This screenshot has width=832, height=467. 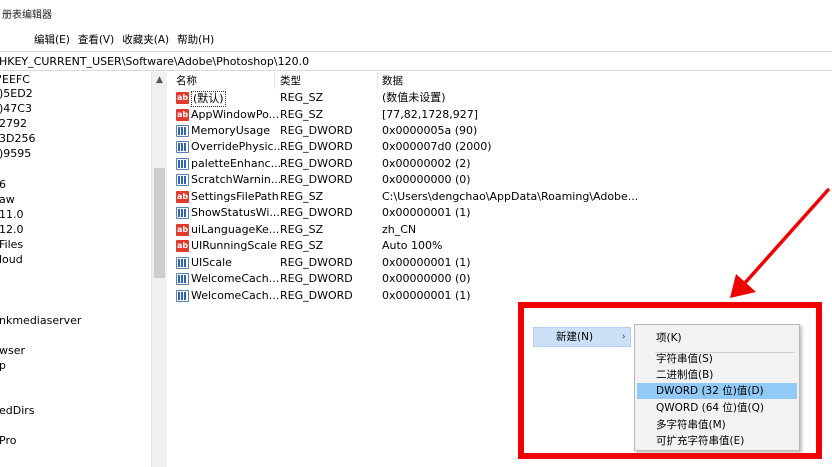 I want to click on value-name: UIScale, so click(x=211, y=262).